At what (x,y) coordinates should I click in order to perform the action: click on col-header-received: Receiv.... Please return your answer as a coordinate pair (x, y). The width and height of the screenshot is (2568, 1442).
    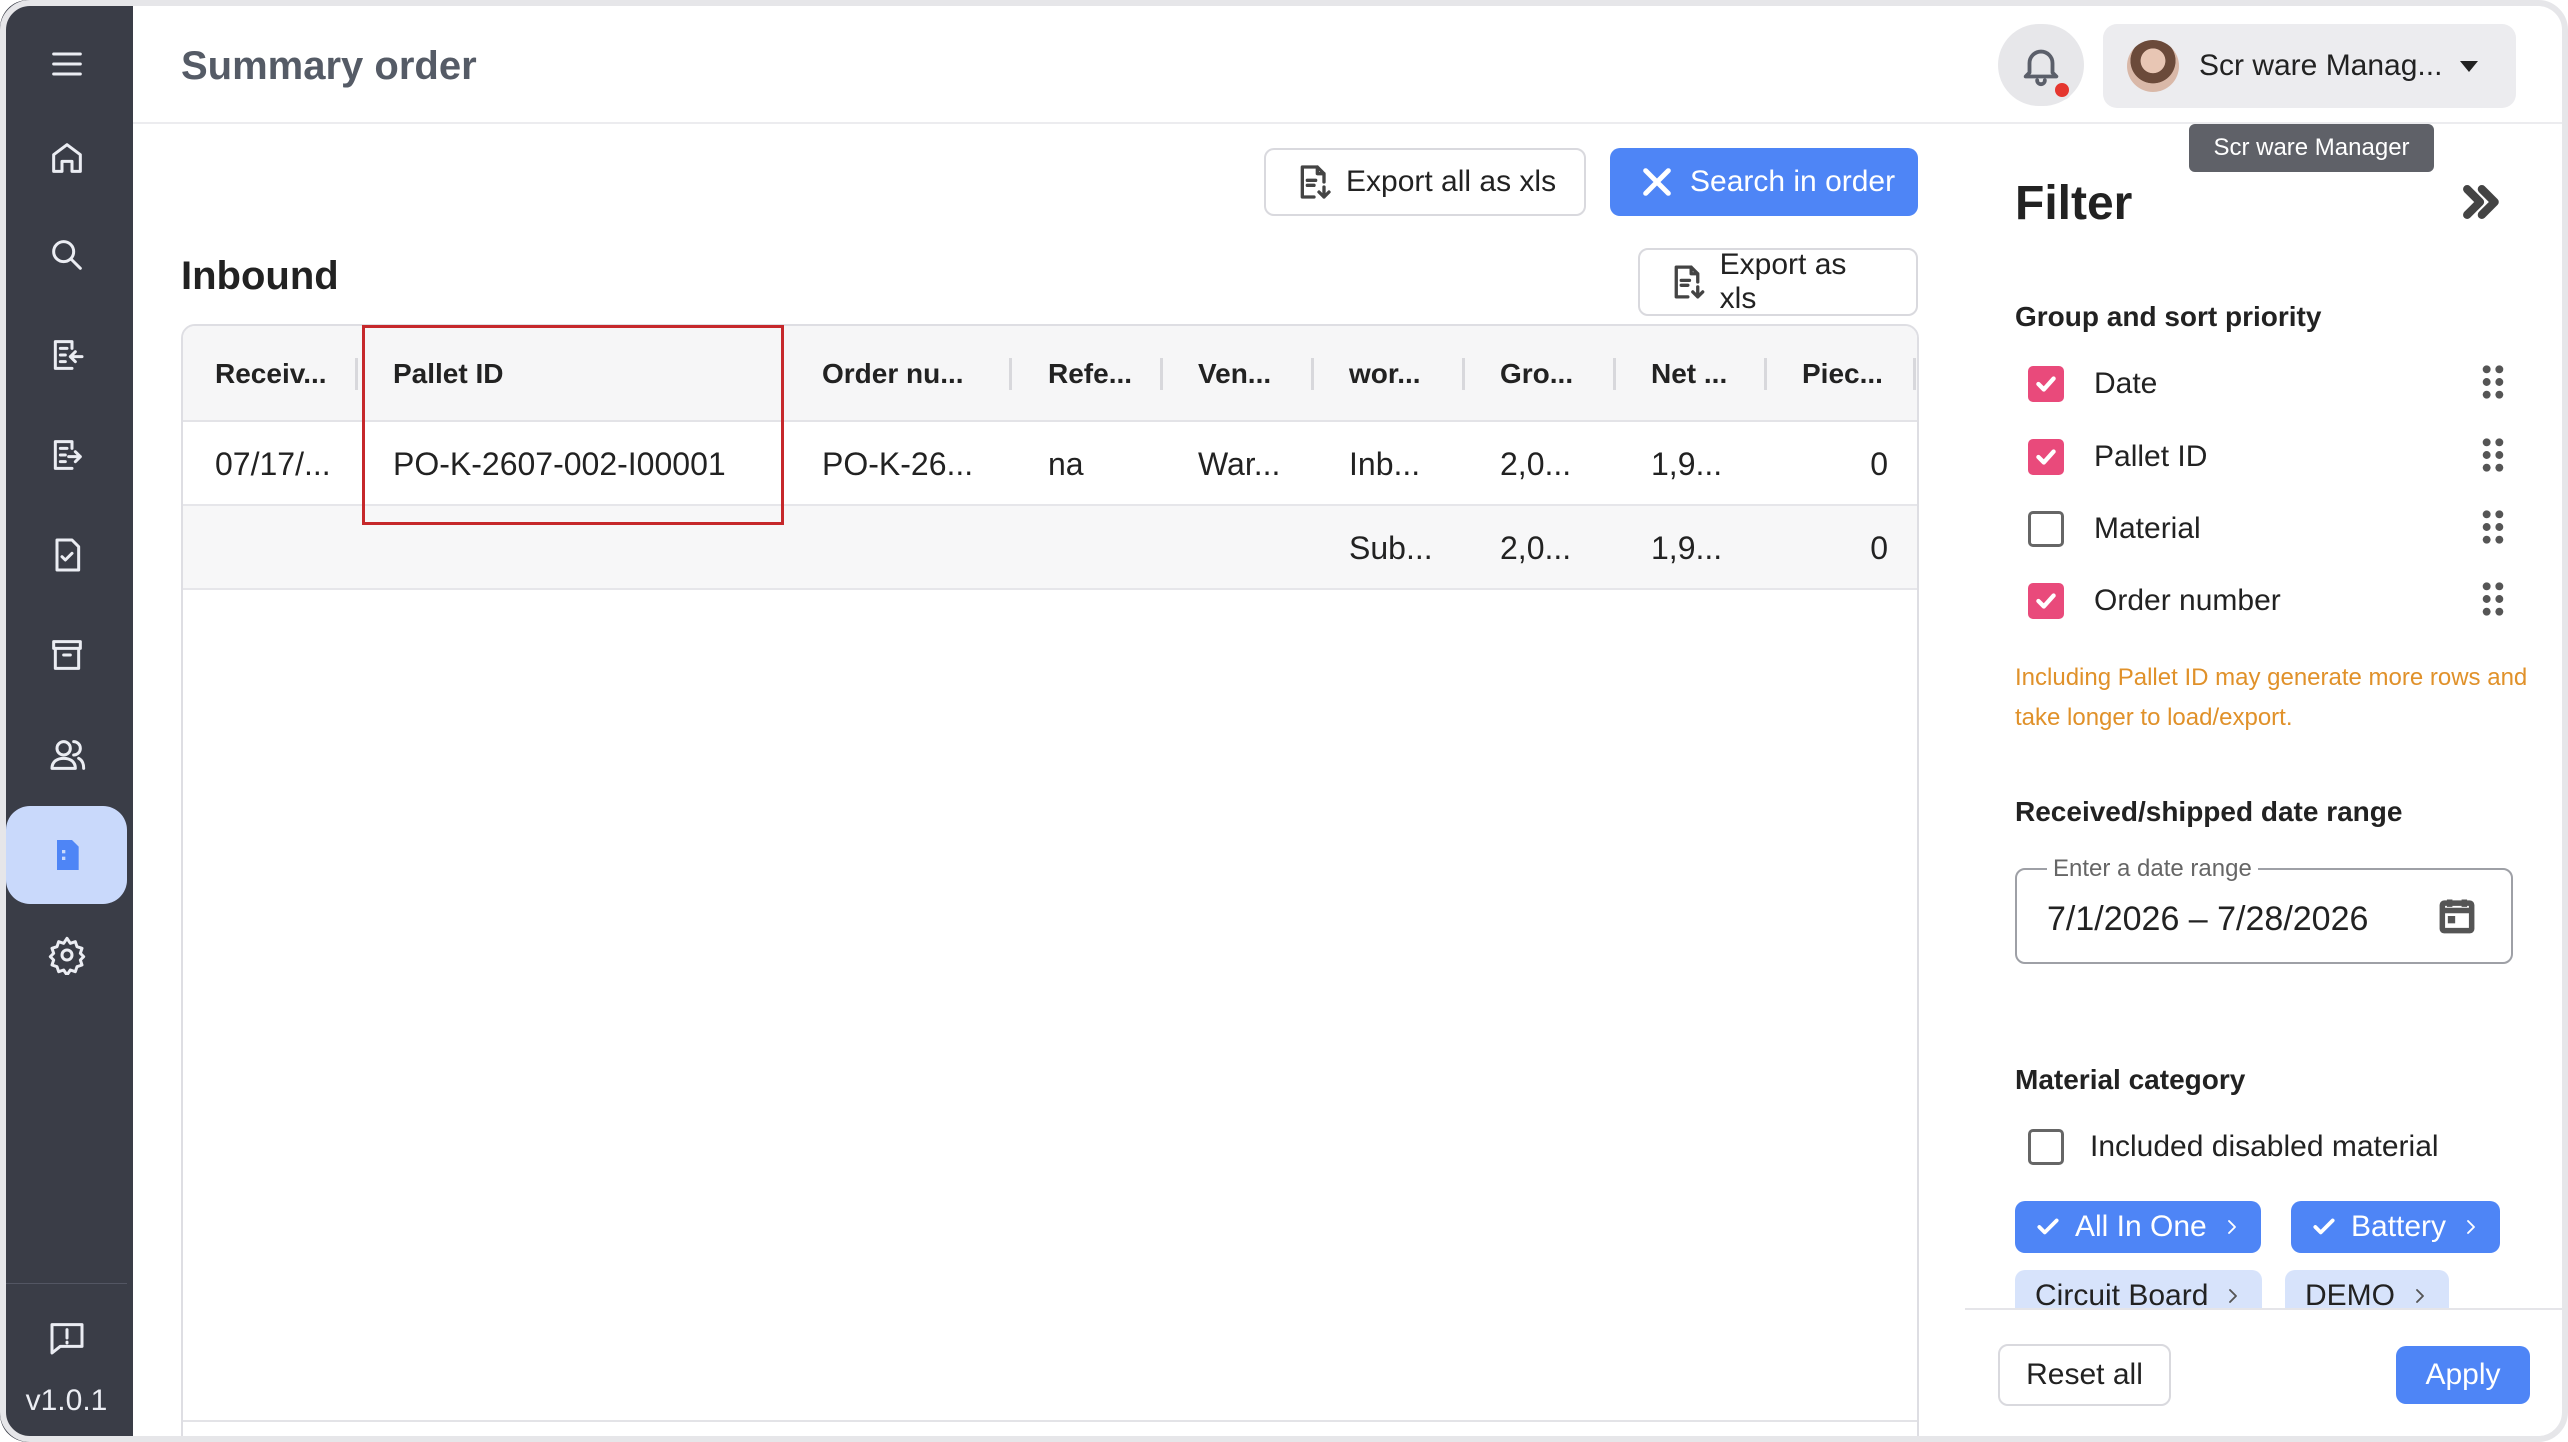
    Looking at the image, I should click on (271, 374).